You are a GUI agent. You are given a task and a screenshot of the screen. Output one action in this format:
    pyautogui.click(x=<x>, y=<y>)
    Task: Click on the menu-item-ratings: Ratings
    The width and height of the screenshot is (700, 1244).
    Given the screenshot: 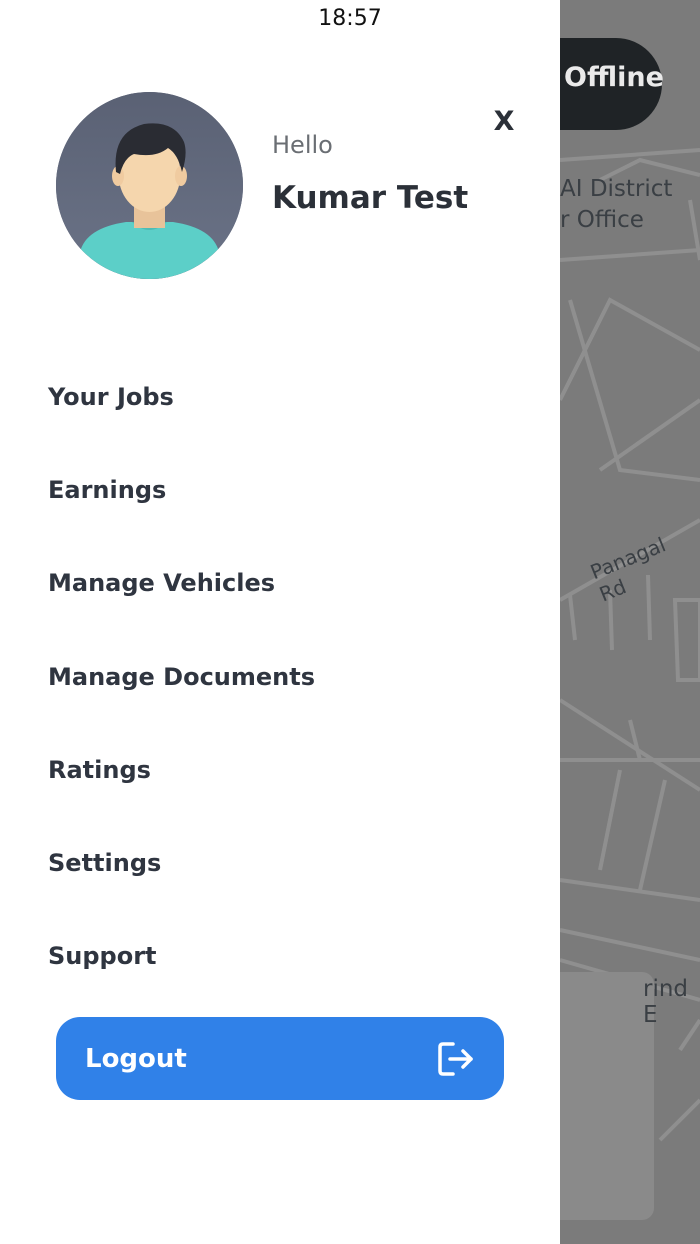 What is the action you would take?
    pyautogui.click(x=278, y=769)
    